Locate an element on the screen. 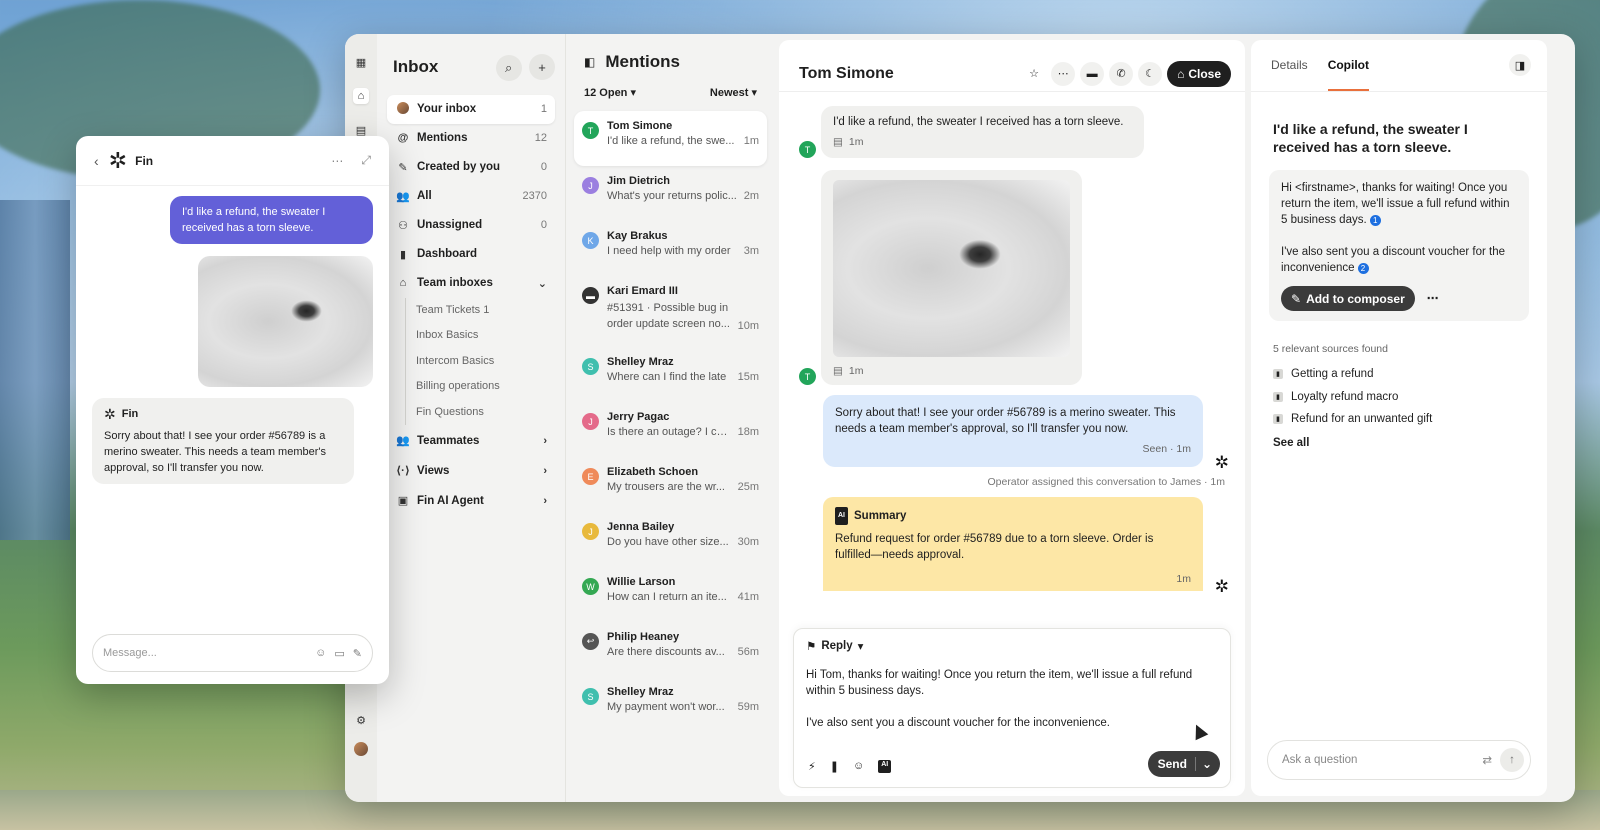  tab-details: Details is located at coordinates (1289, 74).